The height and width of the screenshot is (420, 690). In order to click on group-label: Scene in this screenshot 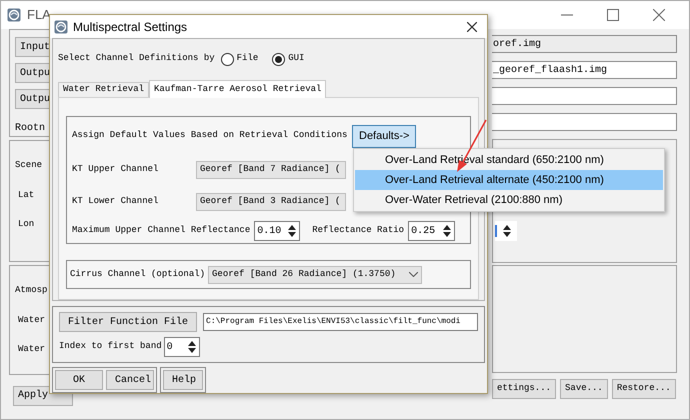, I will do `click(29, 165)`.